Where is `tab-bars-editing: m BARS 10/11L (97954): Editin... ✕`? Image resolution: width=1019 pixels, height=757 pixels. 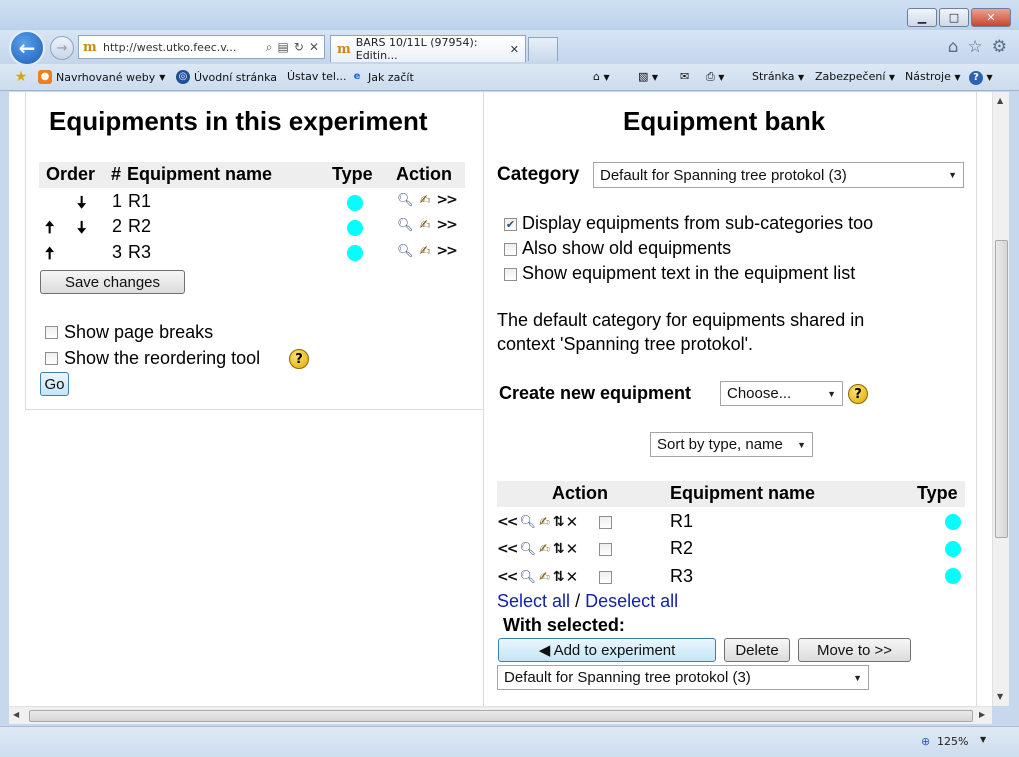 tab-bars-editing: m BARS 10/11L (97954): Editin... ✕ is located at coordinates (428, 48).